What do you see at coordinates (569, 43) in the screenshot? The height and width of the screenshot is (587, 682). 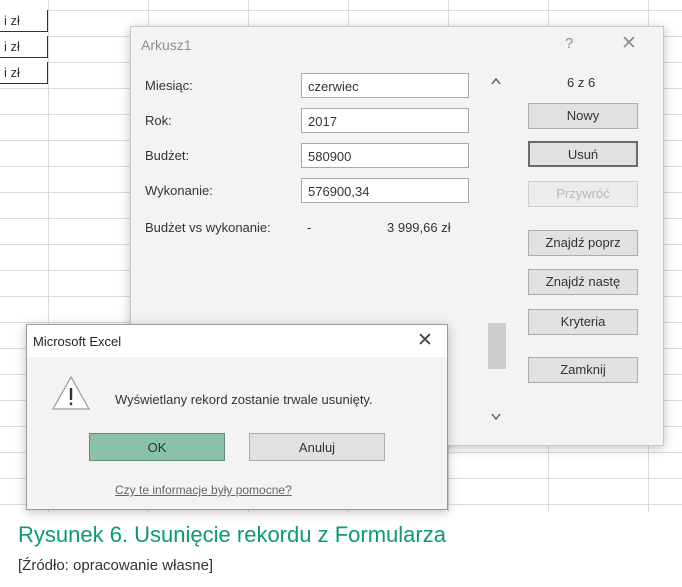 I see `help-icon: ?` at bounding box center [569, 43].